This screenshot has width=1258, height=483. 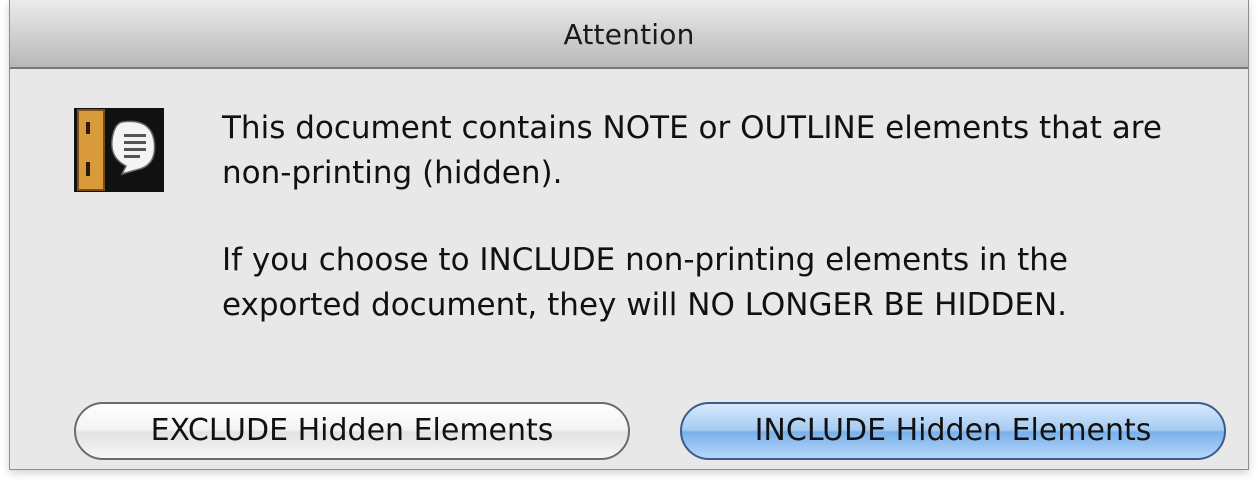 I want to click on app-note-icon, so click(x=119, y=150).